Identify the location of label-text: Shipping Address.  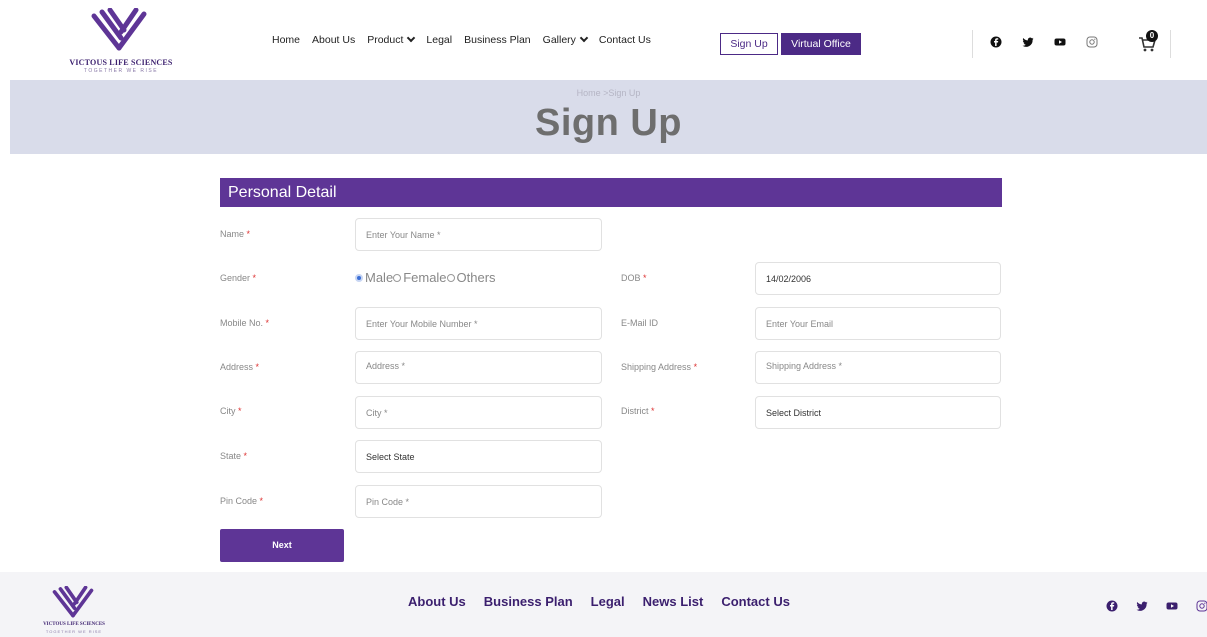
(656, 367).